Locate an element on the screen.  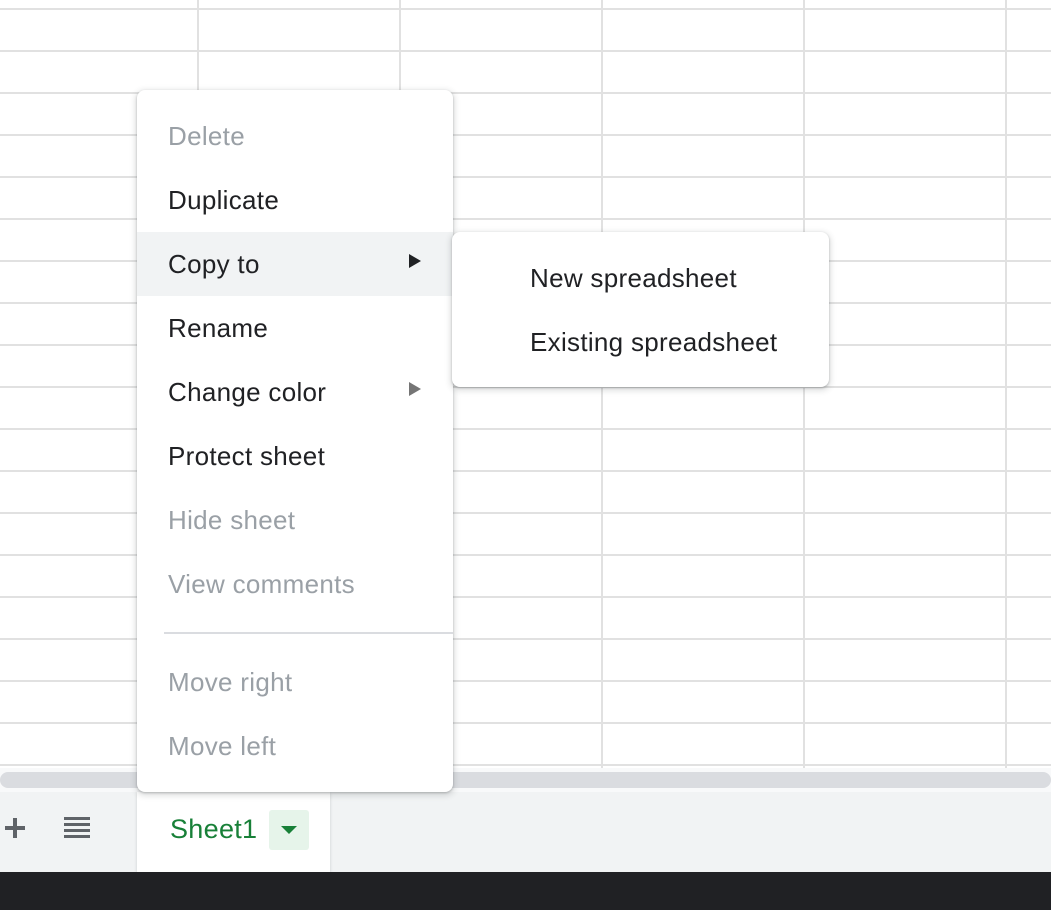
menu-item-rename: Rename is located at coordinates (295, 328).